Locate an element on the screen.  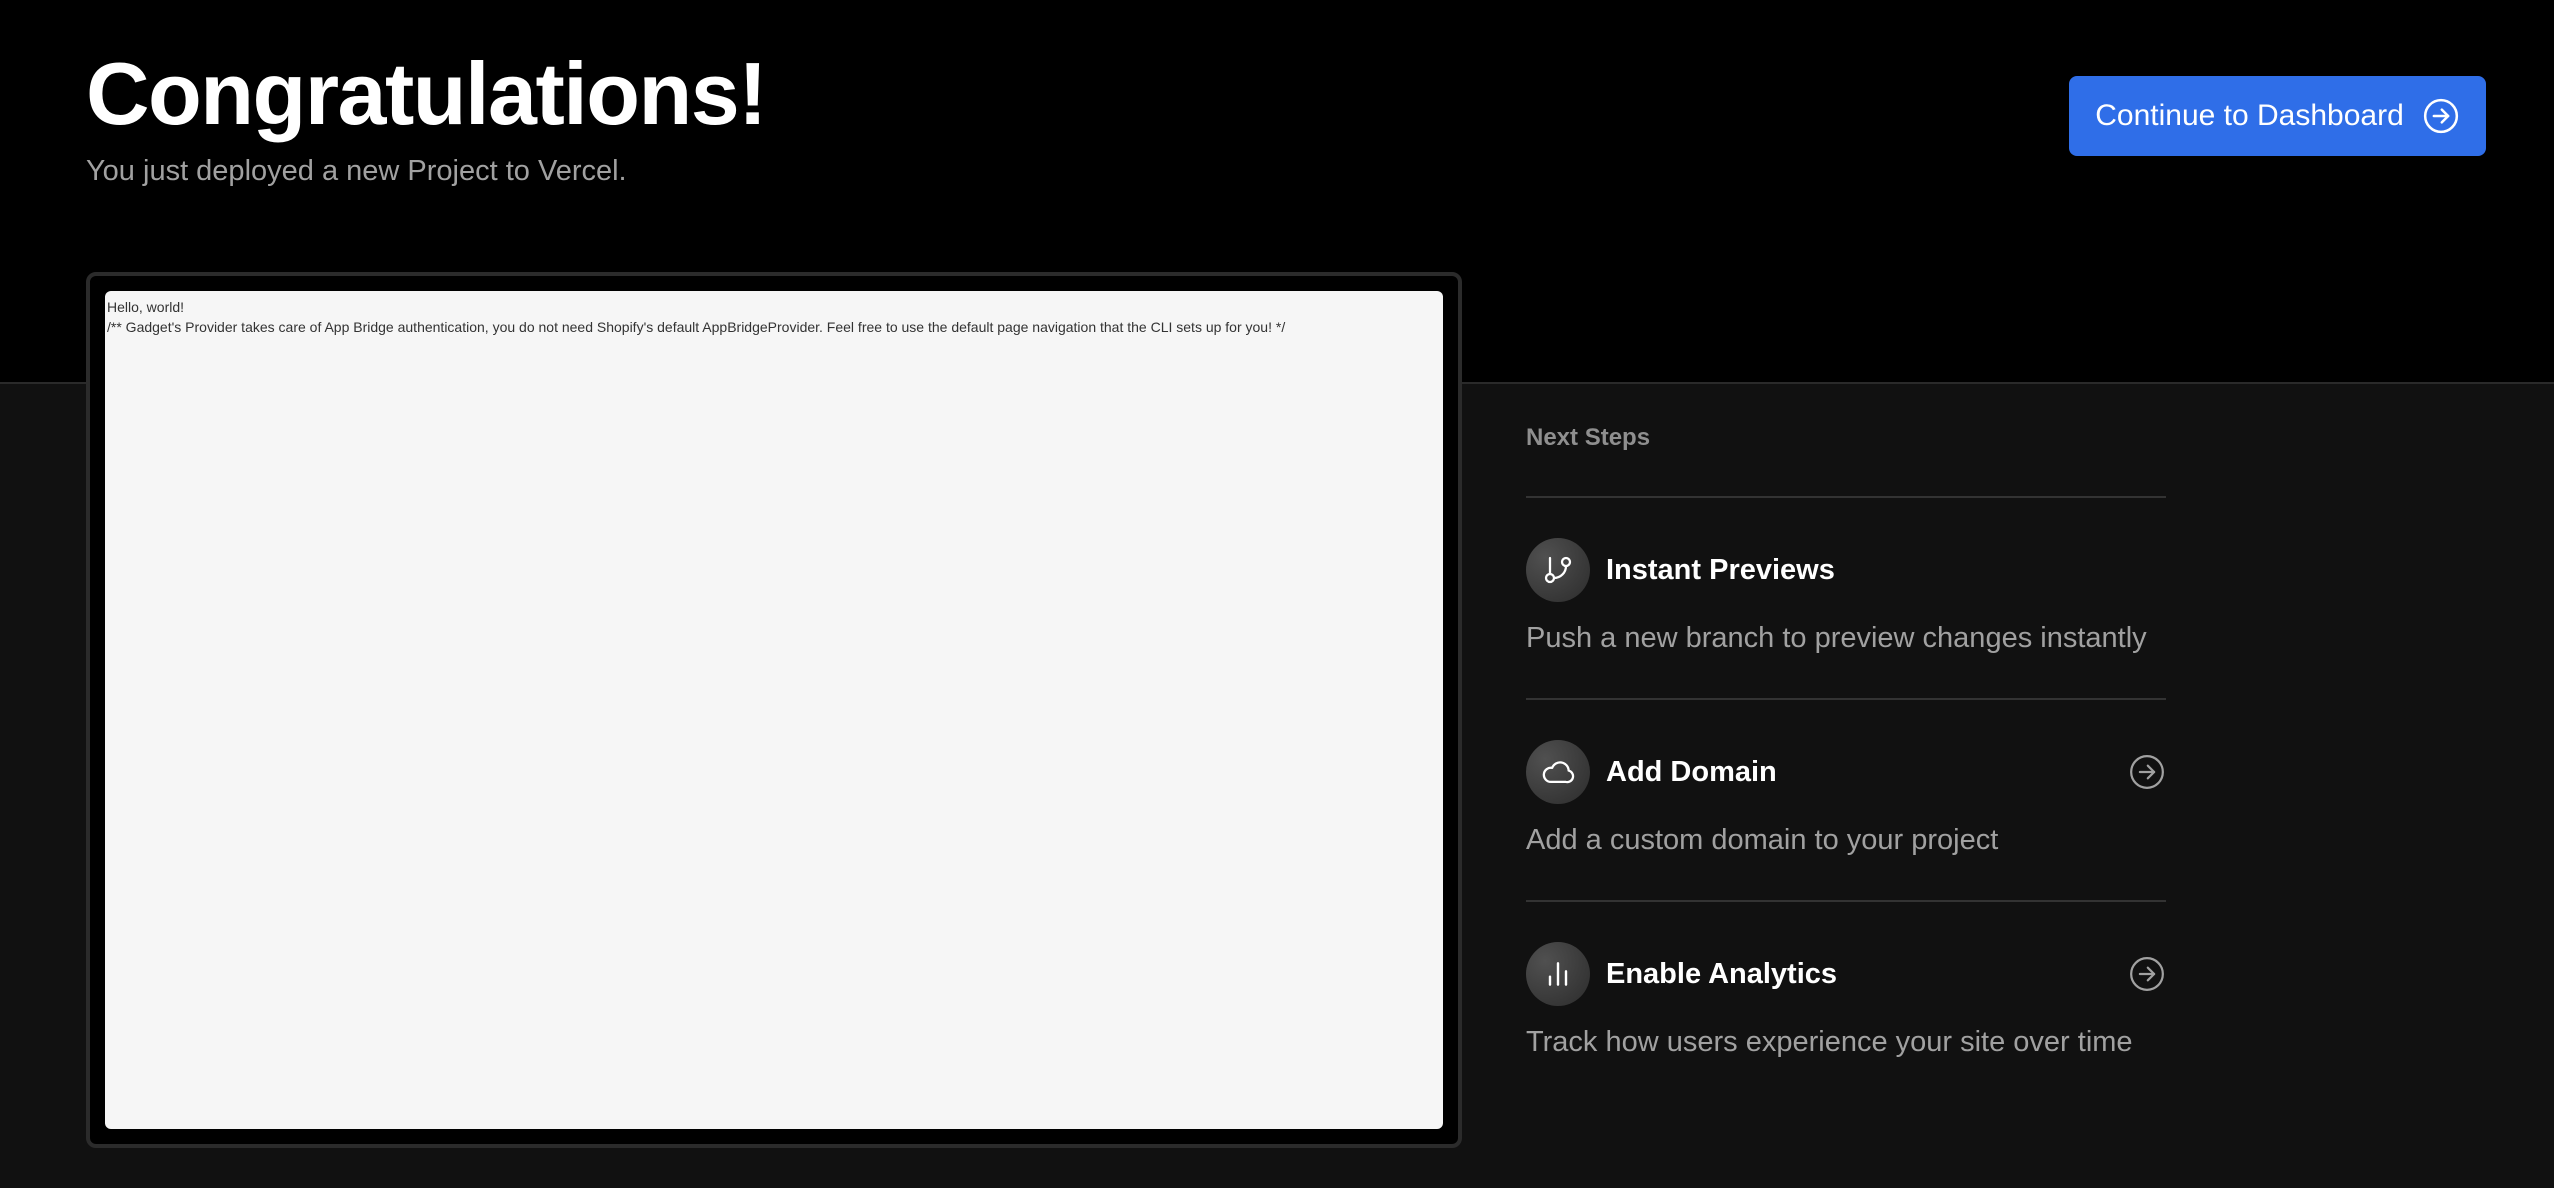
step-title: Add Domain is located at coordinates (1691, 771).